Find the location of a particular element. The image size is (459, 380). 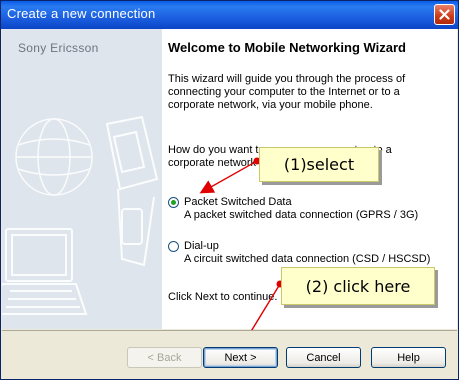

wizard-heading: Welcome to Mobile Networking Wizard is located at coordinates (287, 47).